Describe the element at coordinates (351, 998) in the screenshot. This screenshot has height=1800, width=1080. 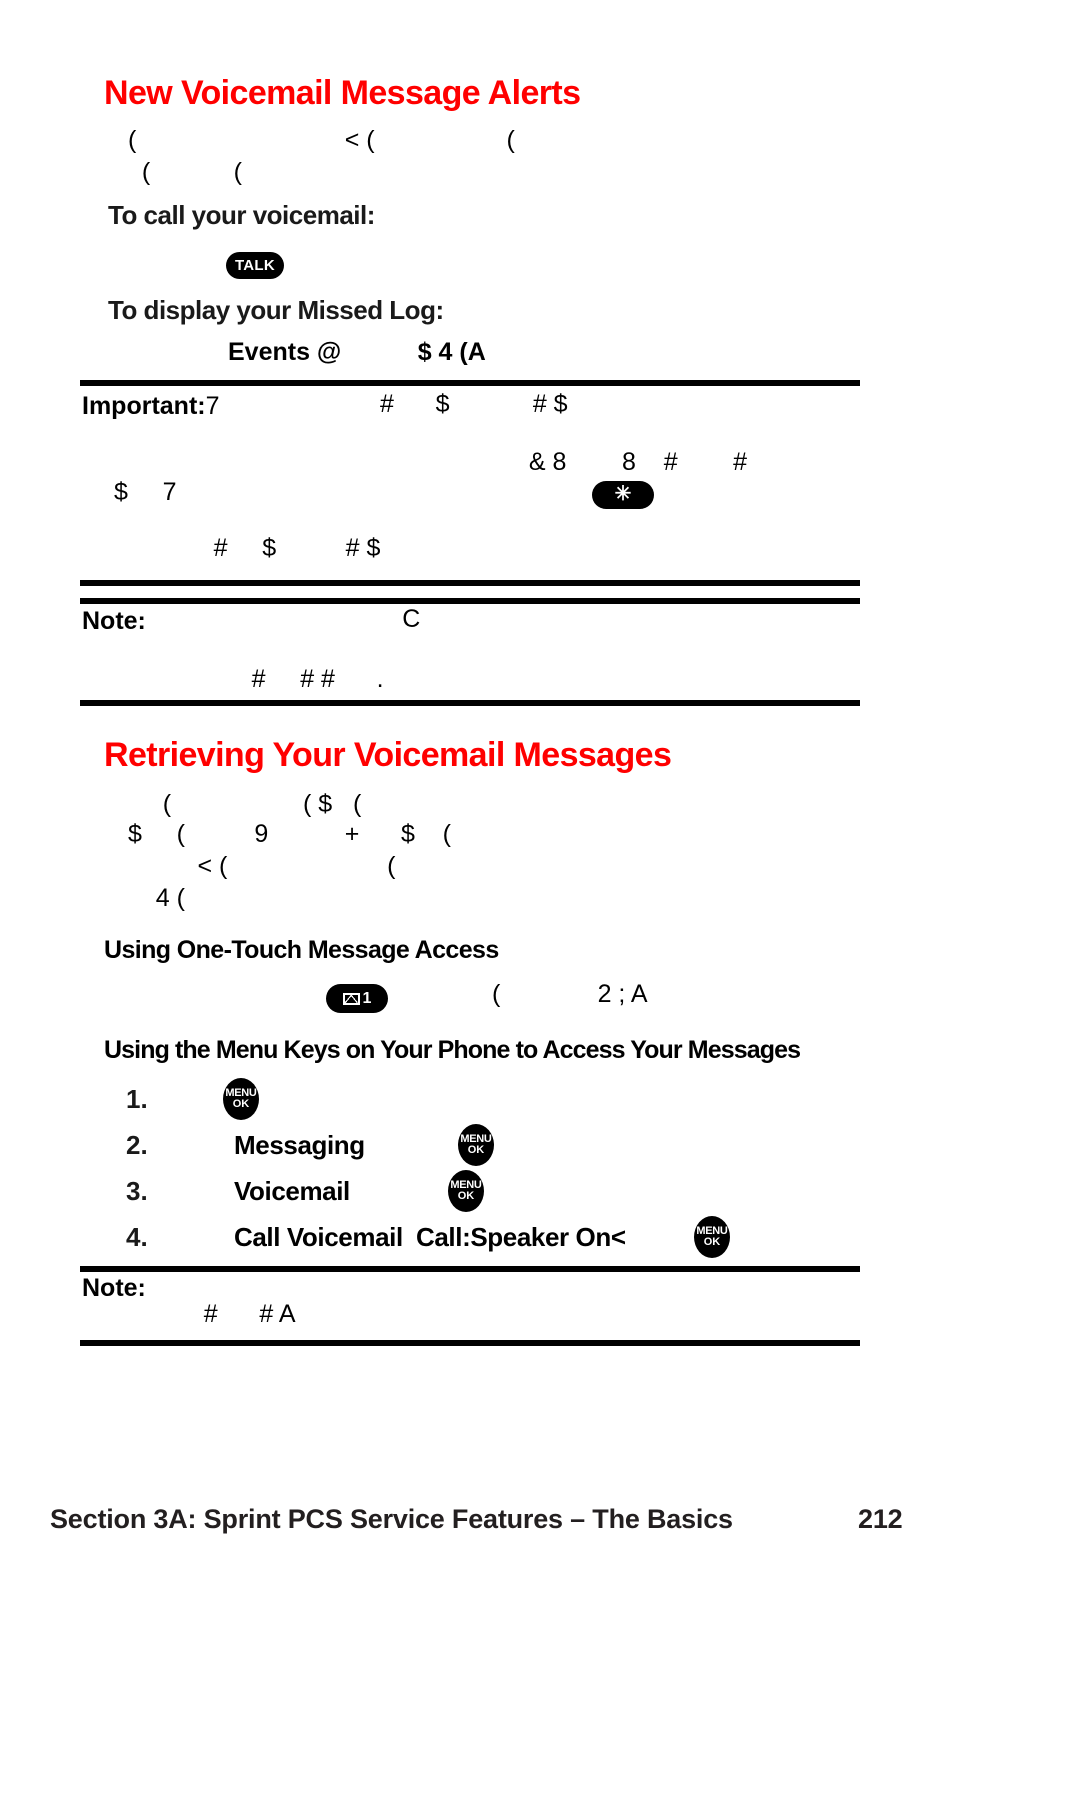
I see `envelope-icon` at that location.